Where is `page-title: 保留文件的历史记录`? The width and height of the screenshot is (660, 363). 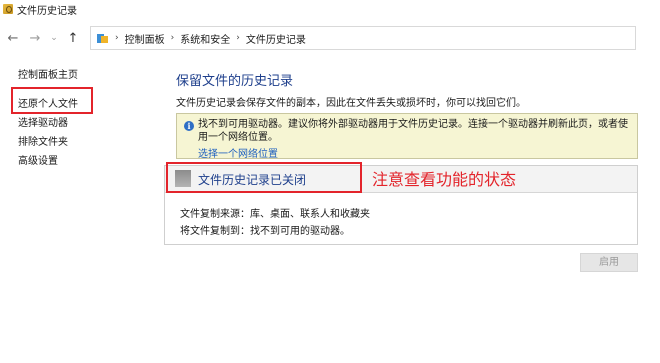 page-title: 保留文件的历史记录 is located at coordinates (235, 81).